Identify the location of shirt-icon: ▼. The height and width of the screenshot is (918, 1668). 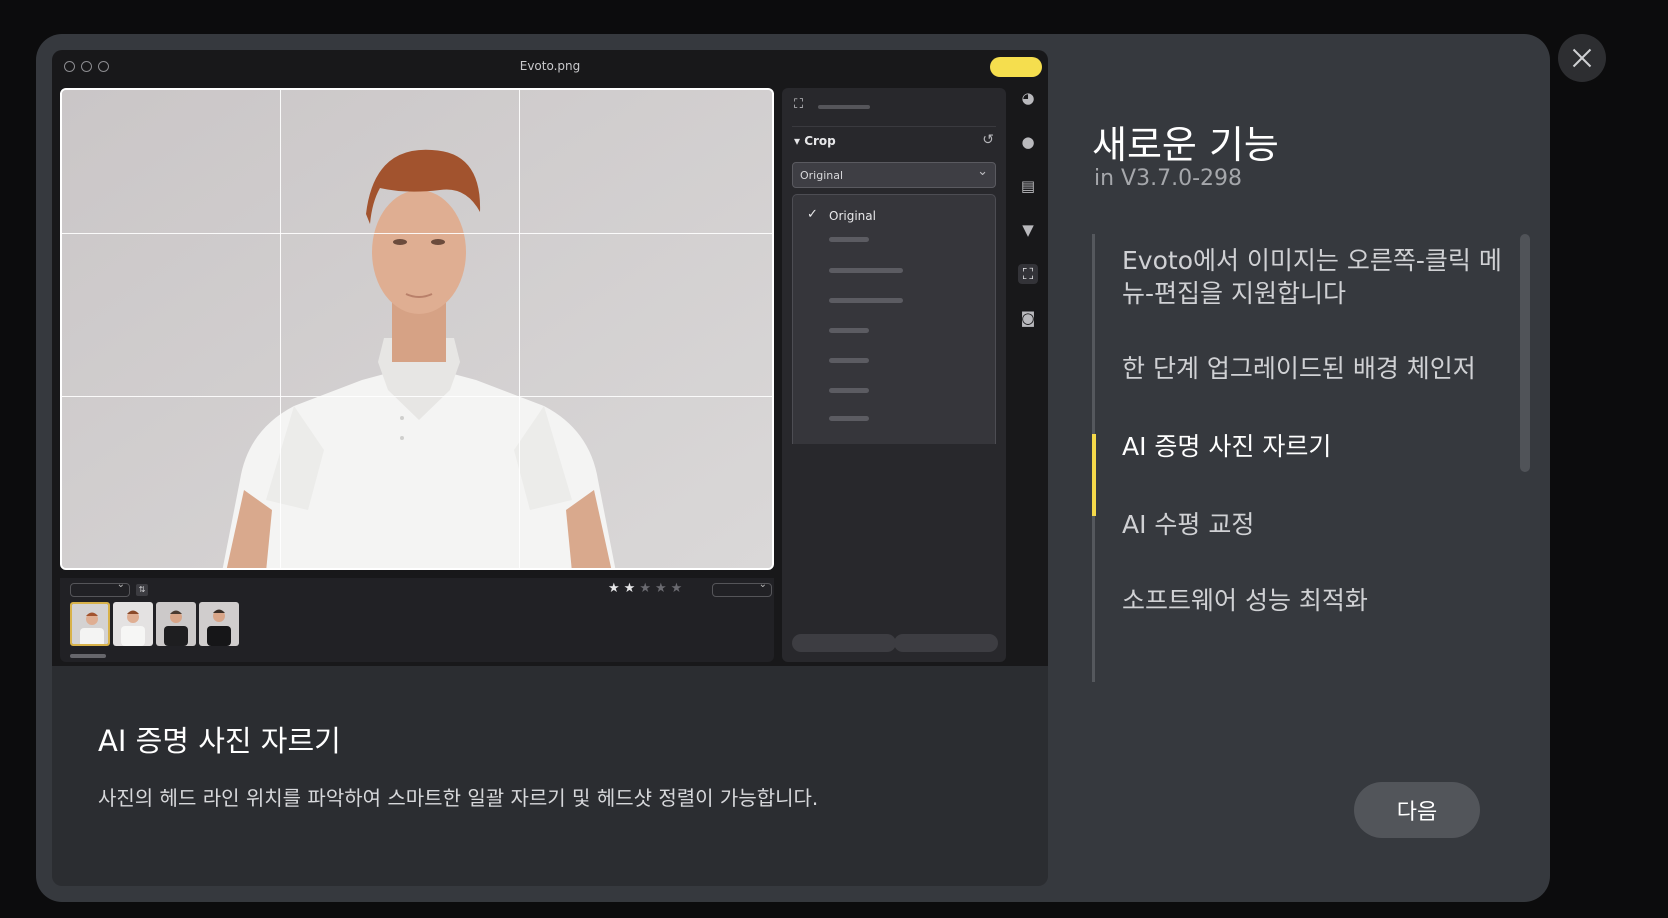
(1028, 230).